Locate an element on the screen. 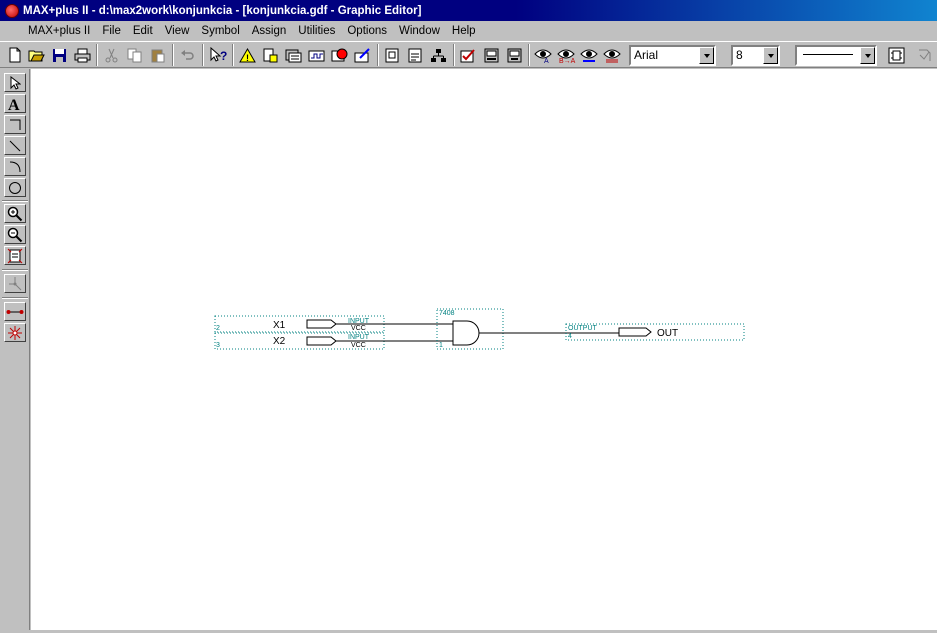 The height and width of the screenshot is (633, 937). and-gate-symbol is located at coordinates (466, 333).